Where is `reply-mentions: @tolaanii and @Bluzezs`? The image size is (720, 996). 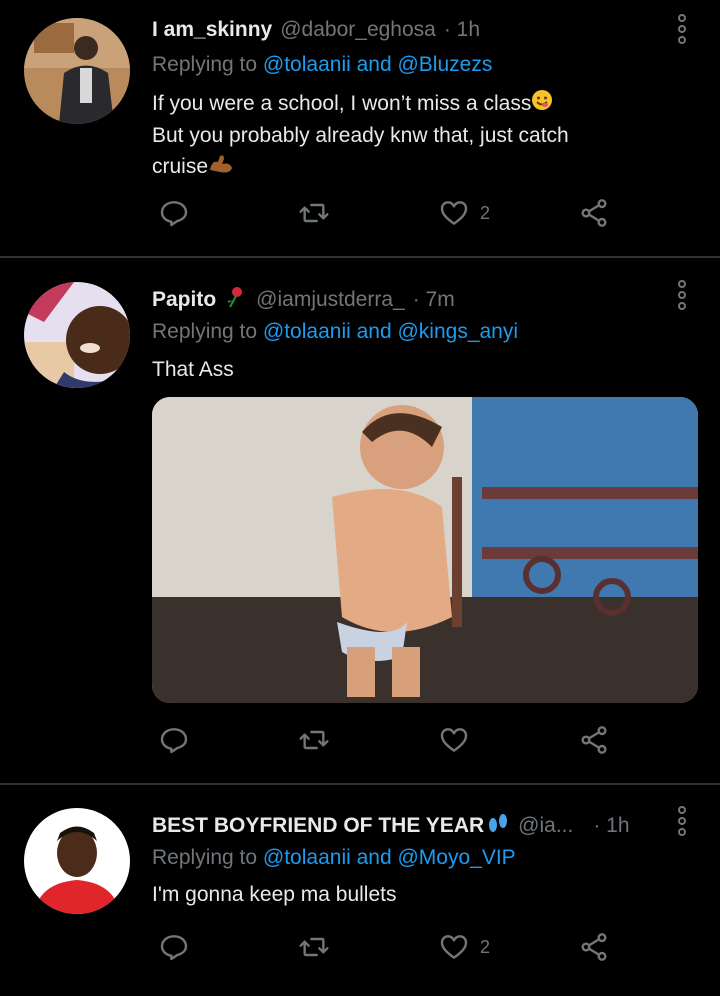 reply-mentions: @tolaanii and @Bluzezs is located at coordinates (377, 64).